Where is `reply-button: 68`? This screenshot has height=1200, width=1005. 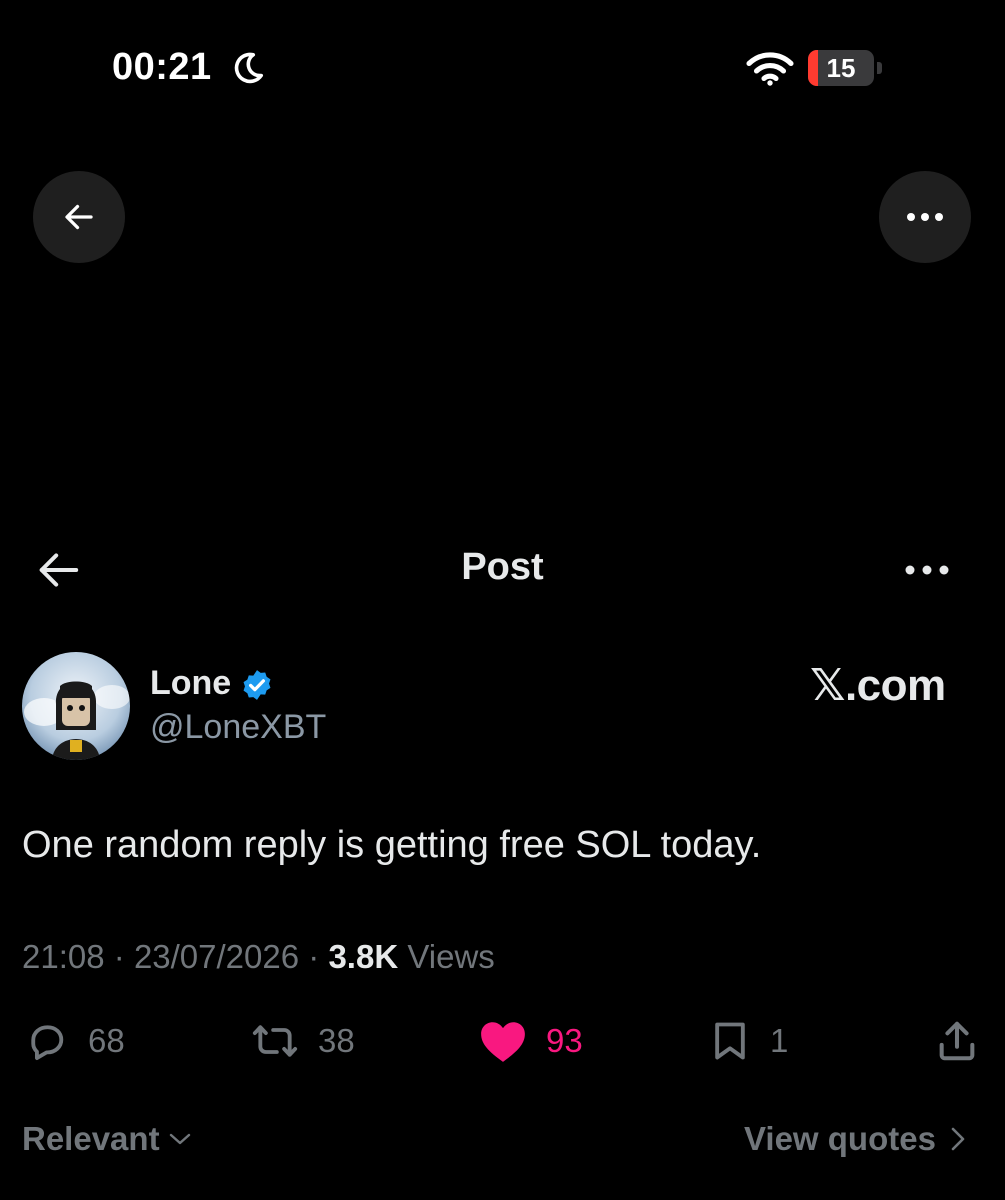
reply-button: 68 is located at coordinates (74, 1041).